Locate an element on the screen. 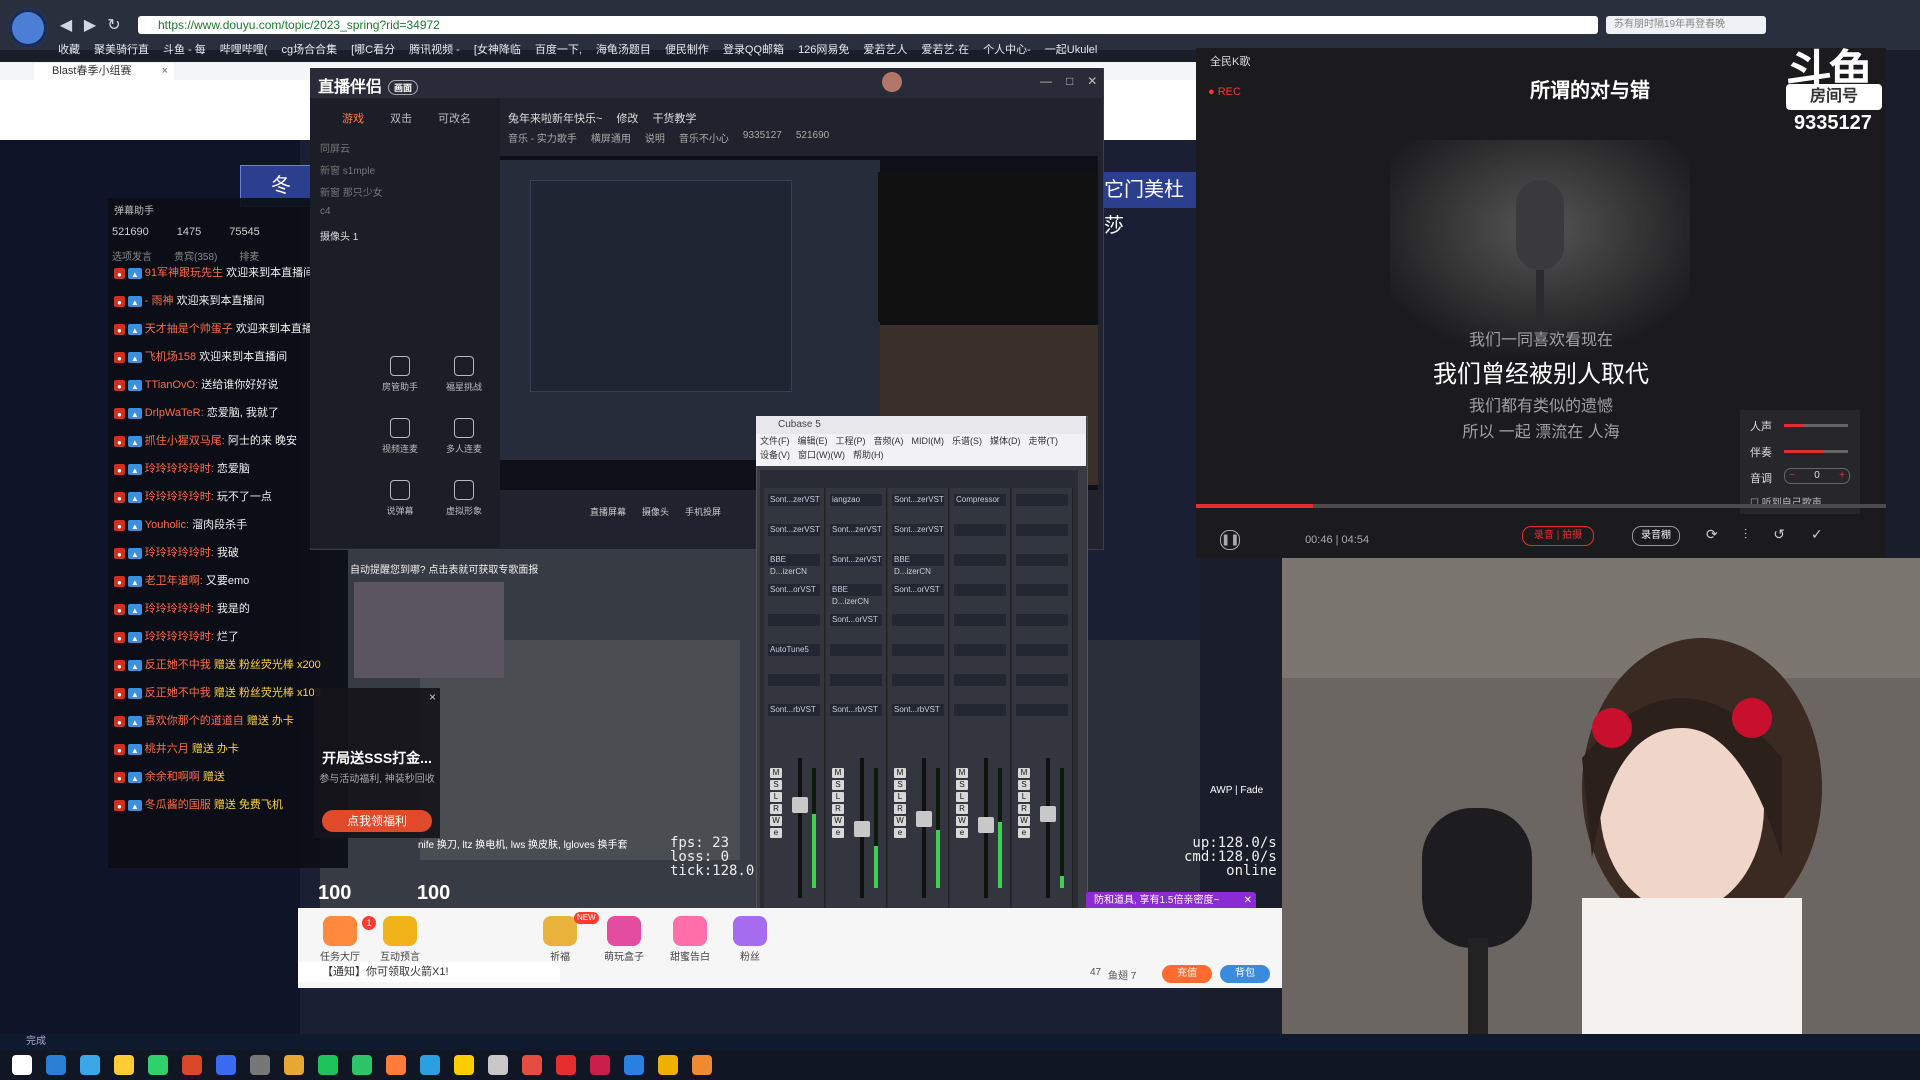 The height and width of the screenshot is (1080, 1920). tool-phone: 手机投屏 is located at coordinates (703, 511).